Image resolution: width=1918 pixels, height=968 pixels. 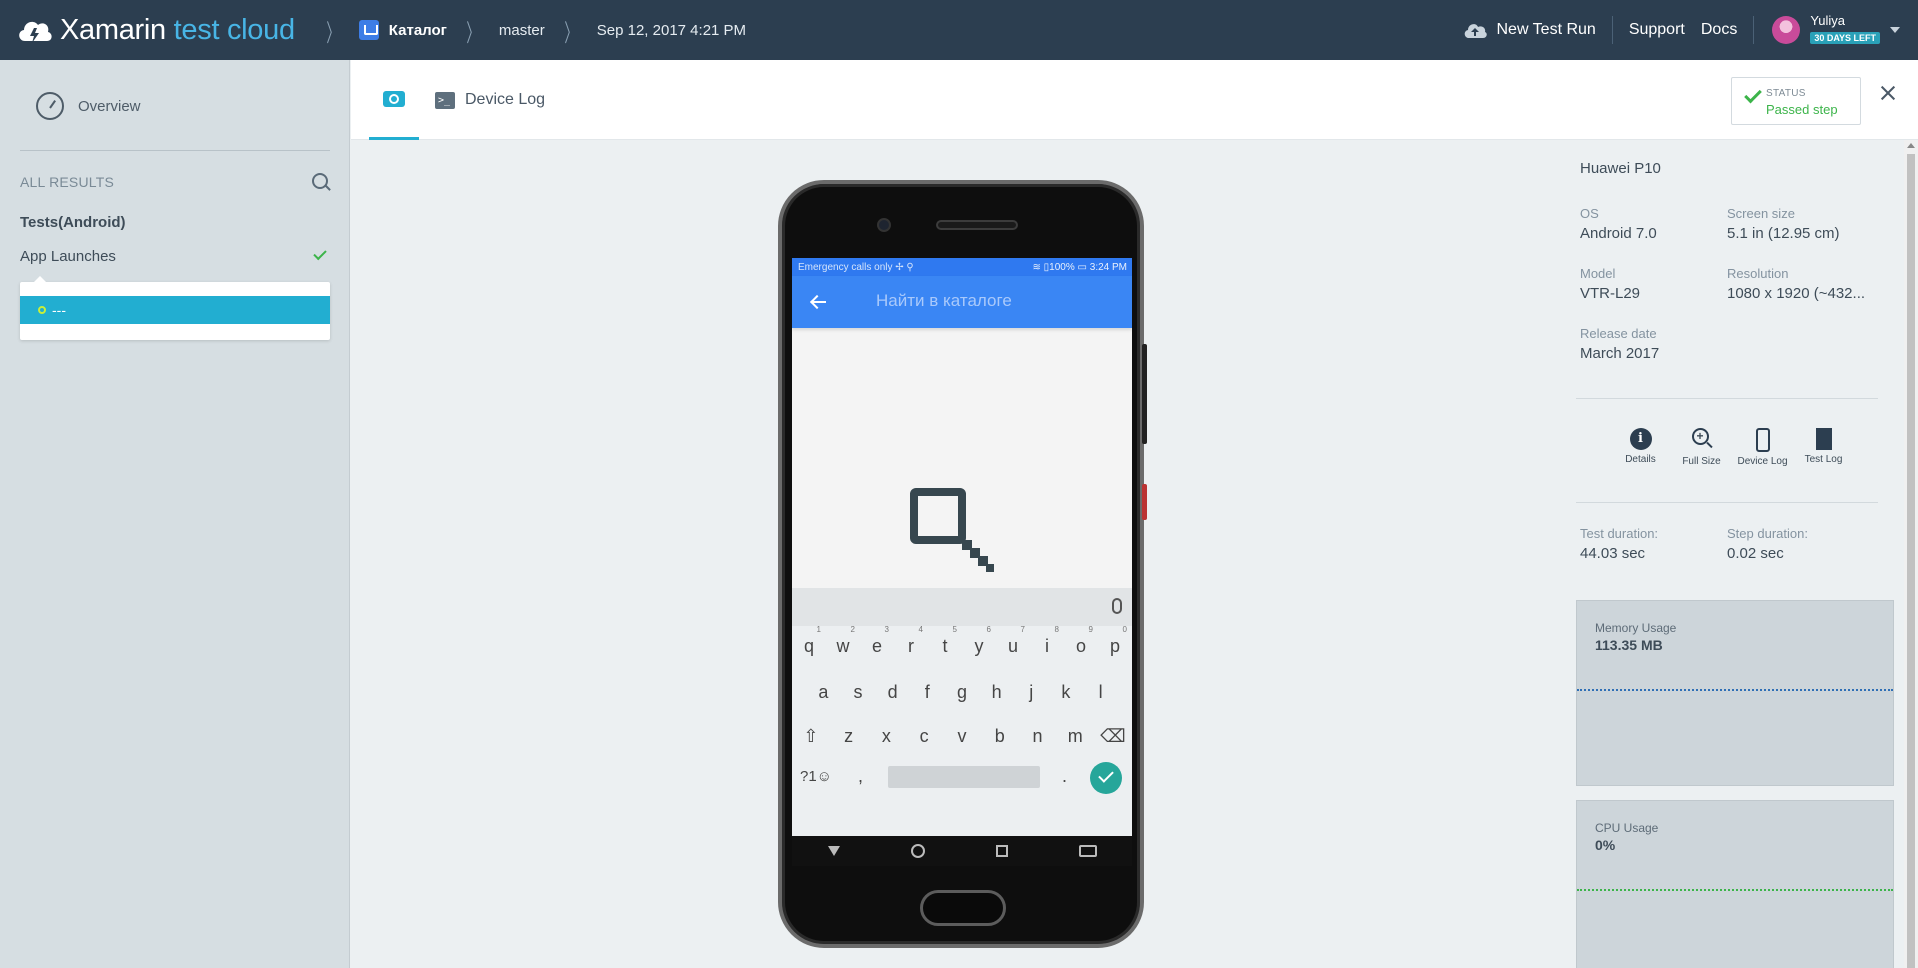 What do you see at coordinates (1761, 213) in the screenshot?
I see `spec-label: Screen size` at bounding box center [1761, 213].